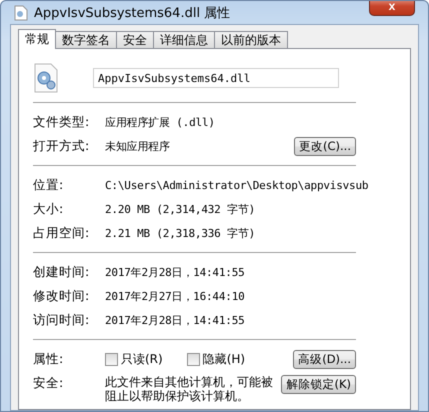 Image resolution: width=429 pixels, height=412 pixels. I want to click on field-label: 安全:, so click(48, 383).